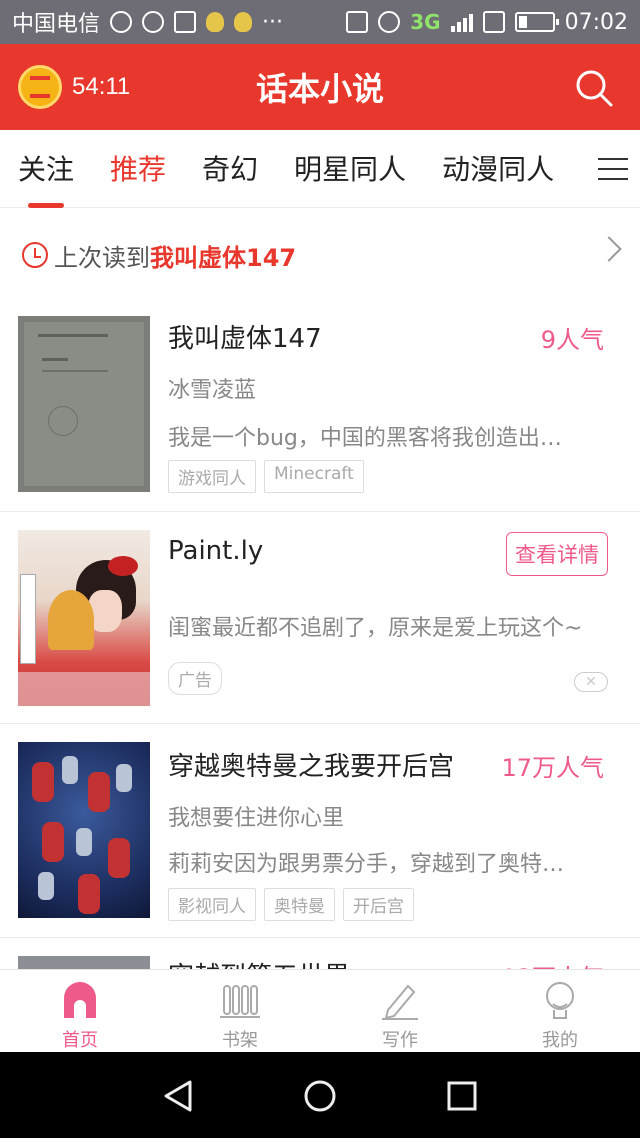 The image size is (640, 1138). Describe the element at coordinates (552, 768) in the screenshot. I see `book-popularity: 17万人气` at that location.